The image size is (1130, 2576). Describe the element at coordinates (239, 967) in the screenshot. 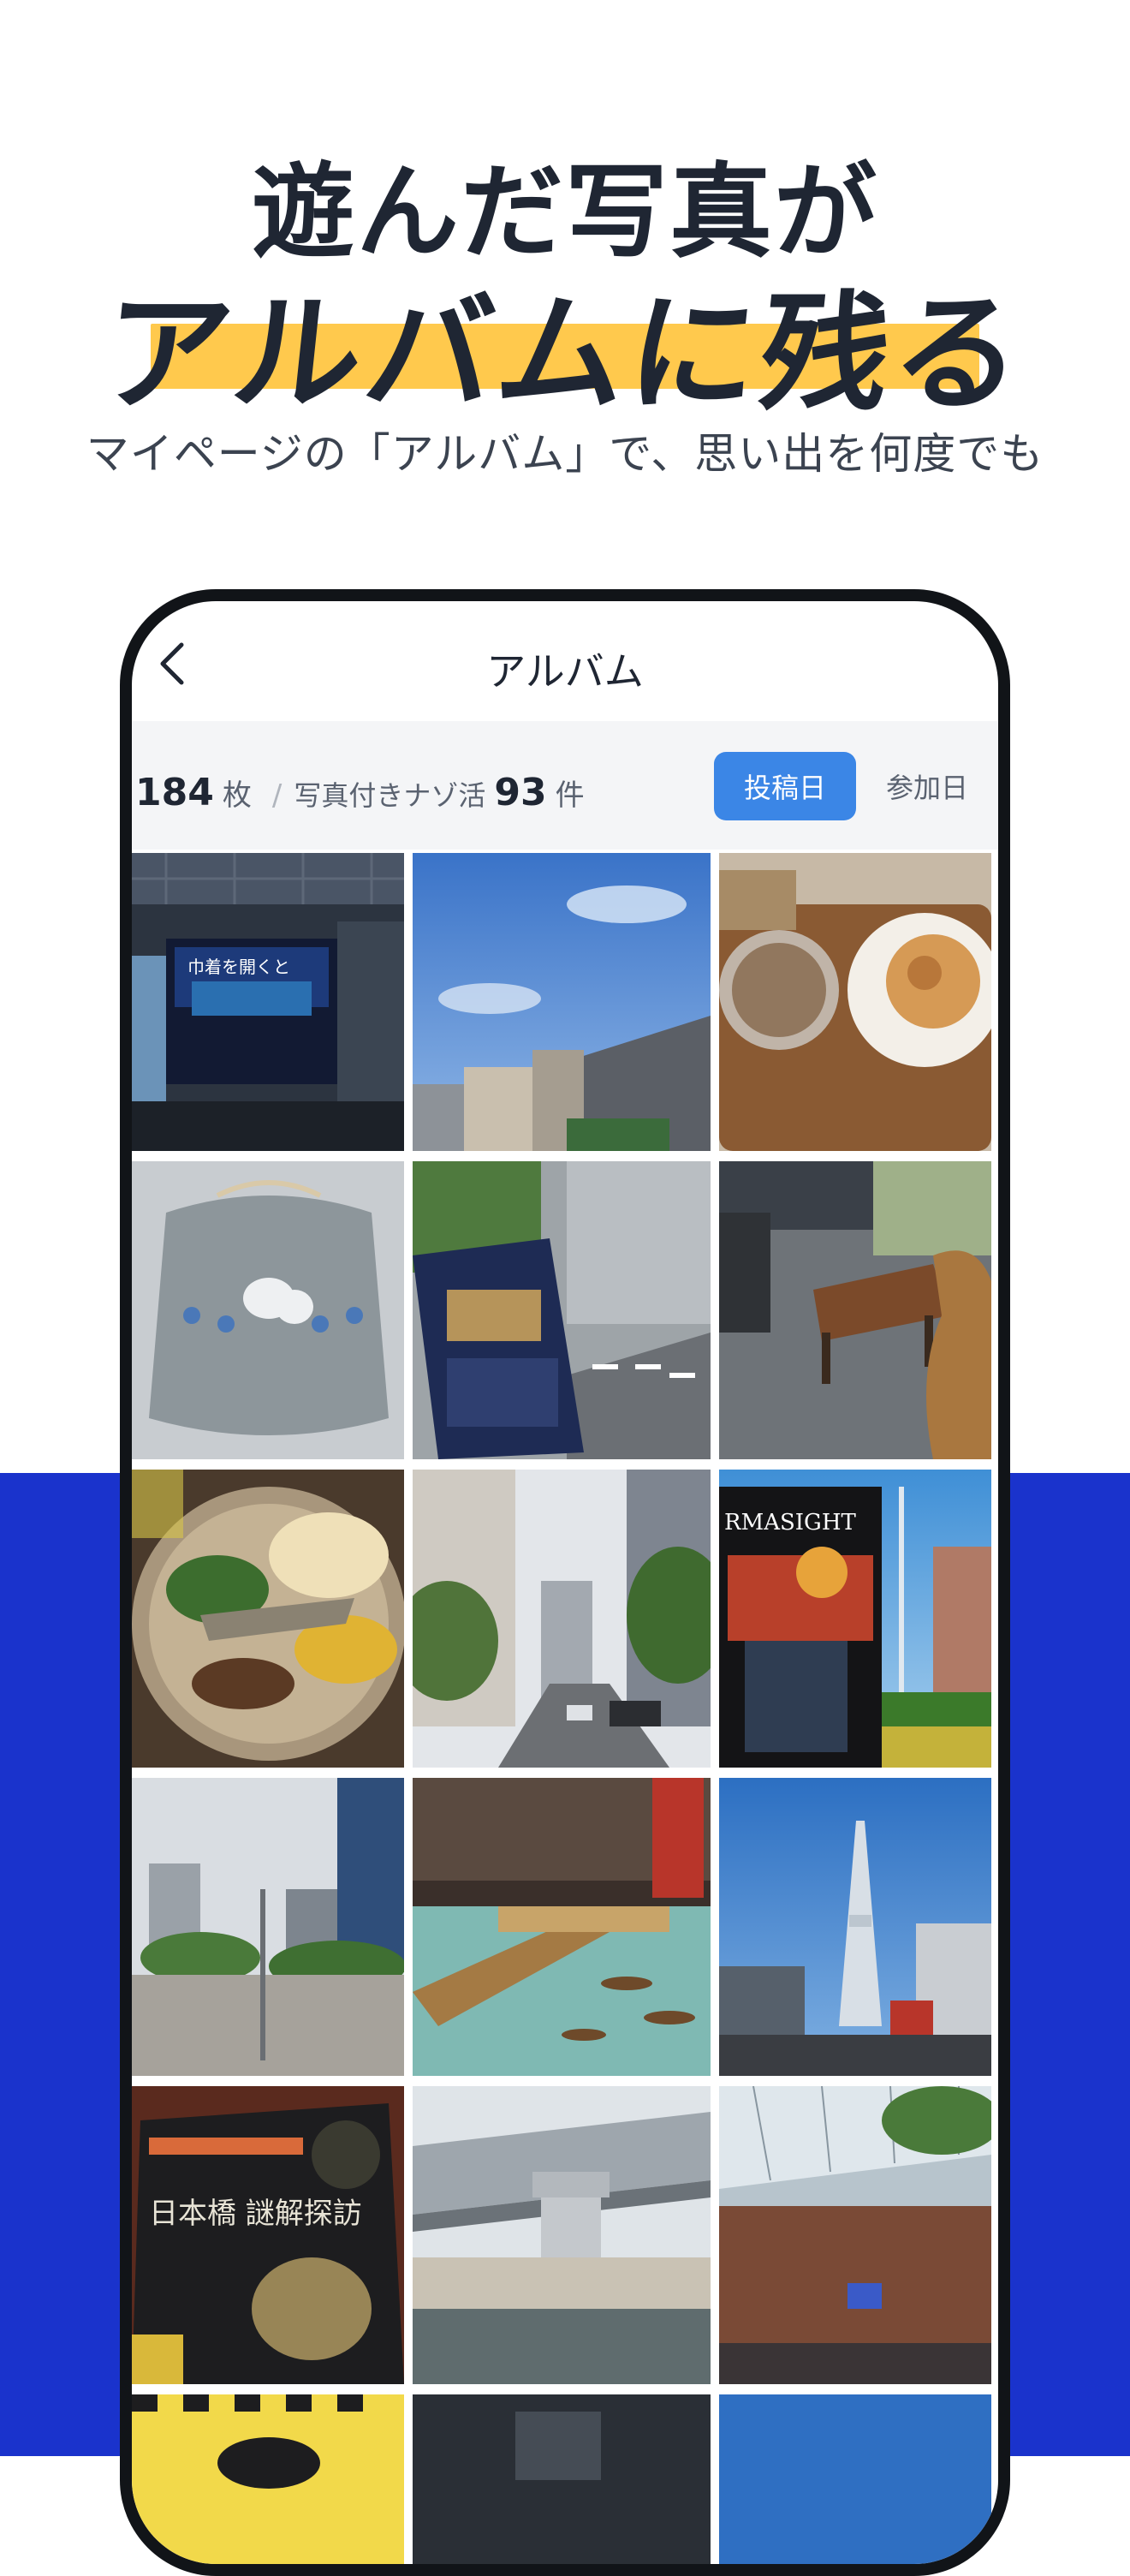

I see `screen-text: 巾着を開くと` at that location.